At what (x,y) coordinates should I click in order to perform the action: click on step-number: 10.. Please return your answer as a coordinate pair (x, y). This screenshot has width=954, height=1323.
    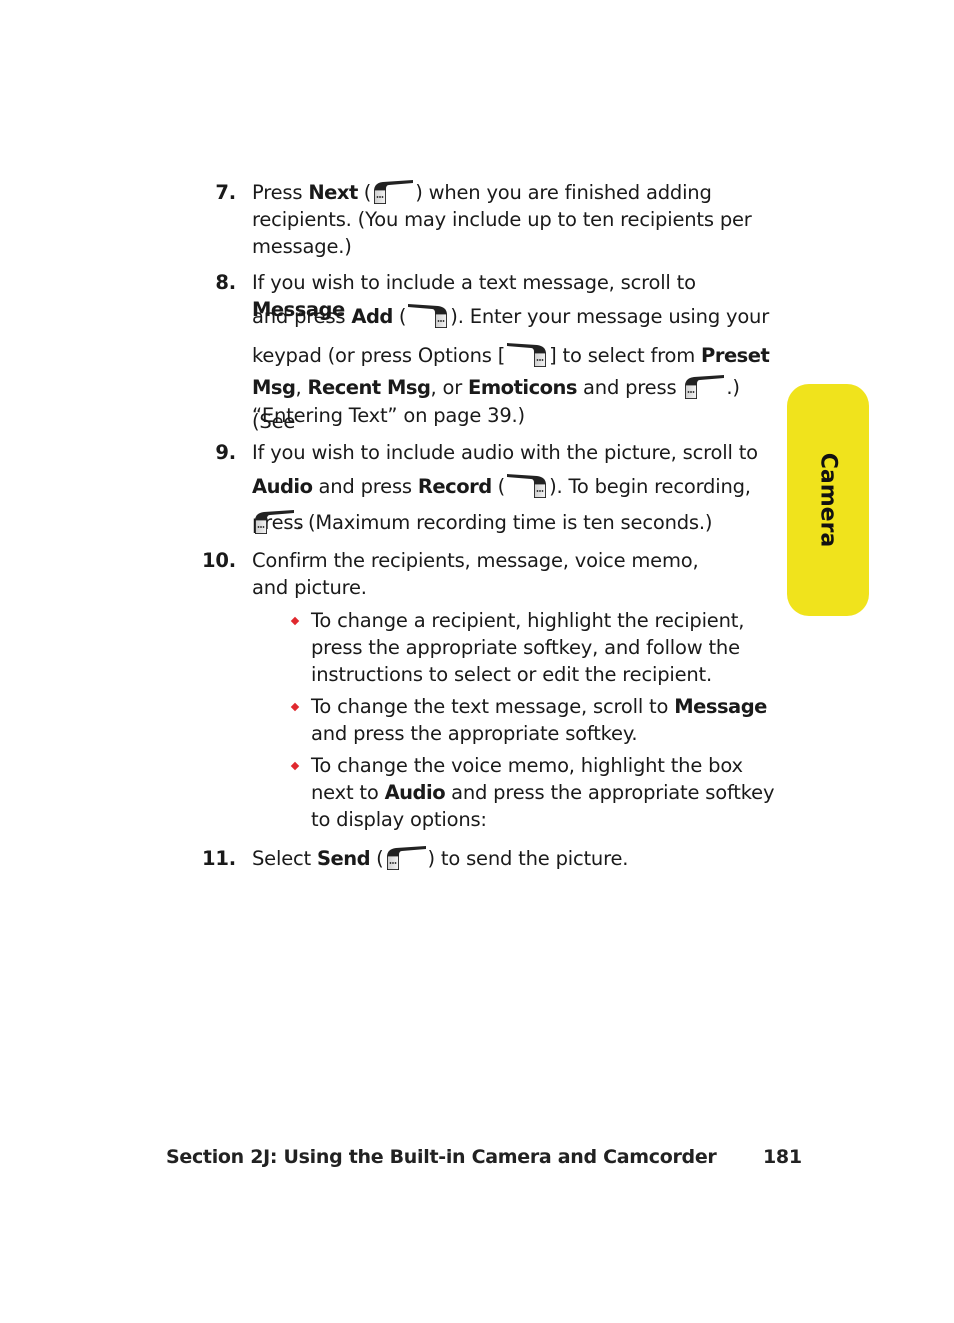
    Looking at the image, I should click on (219, 560).